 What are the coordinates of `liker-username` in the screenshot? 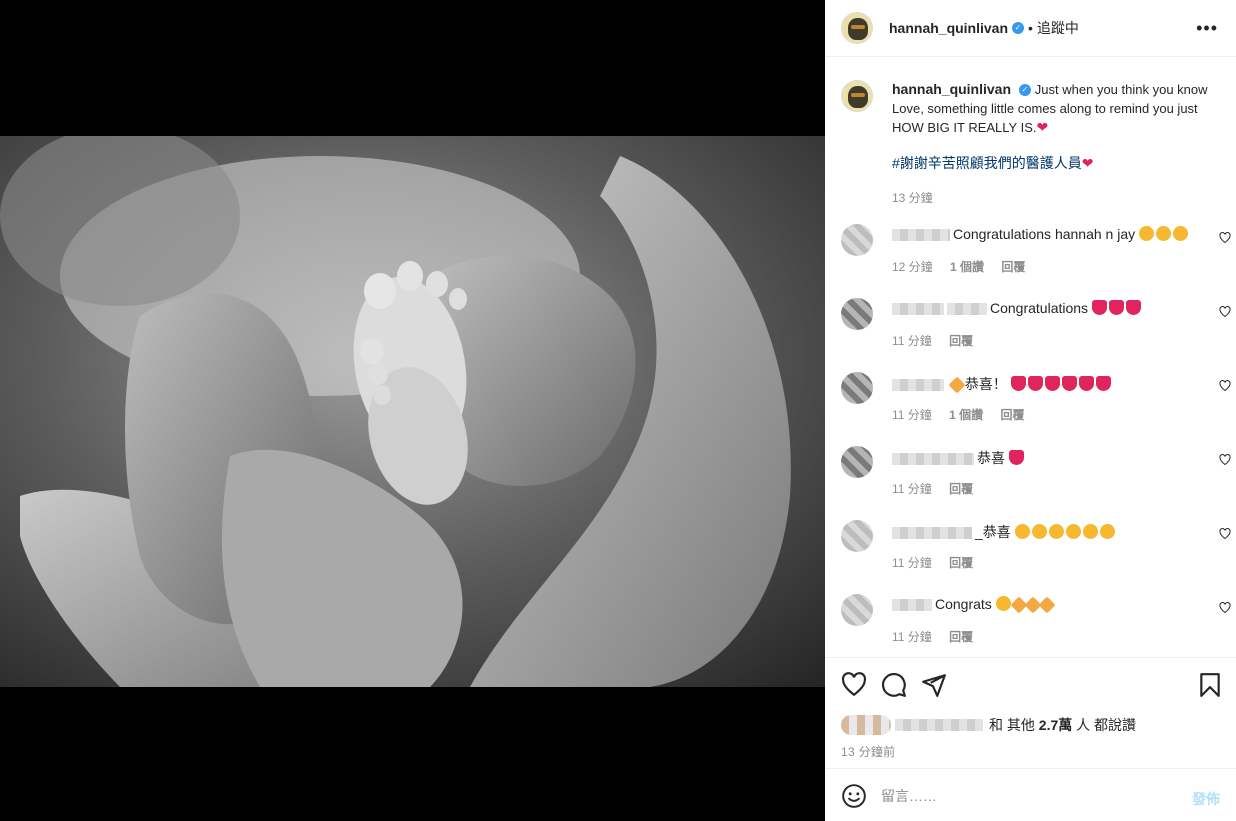 It's located at (939, 725).